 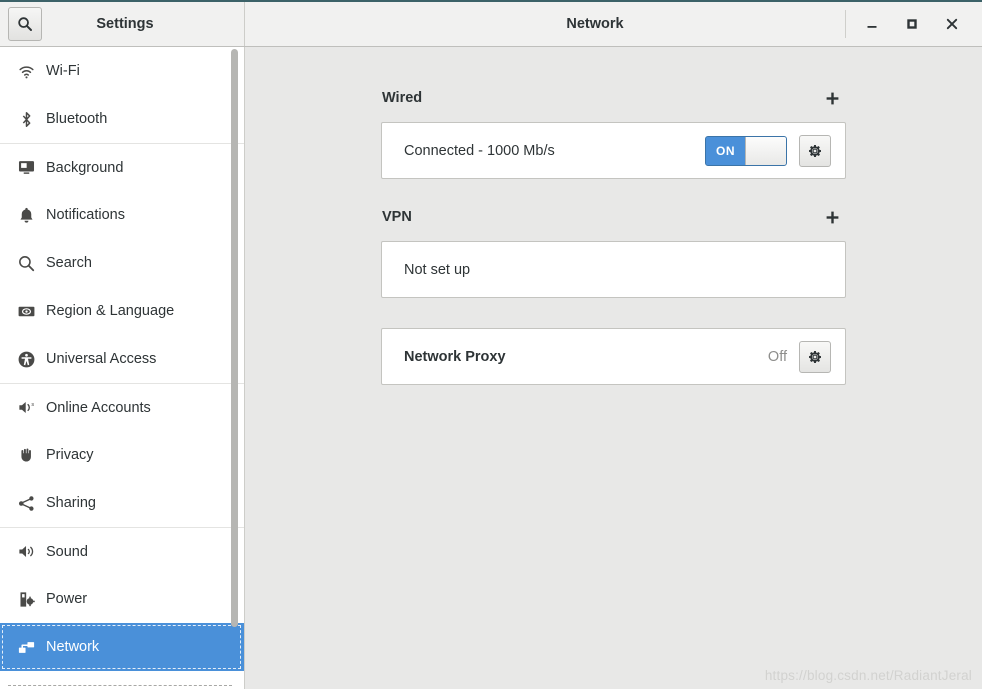 What do you see at coordinates (845, 24) in the screenshot?
I see `titlebar-separator` at bounding box center [845, 24].